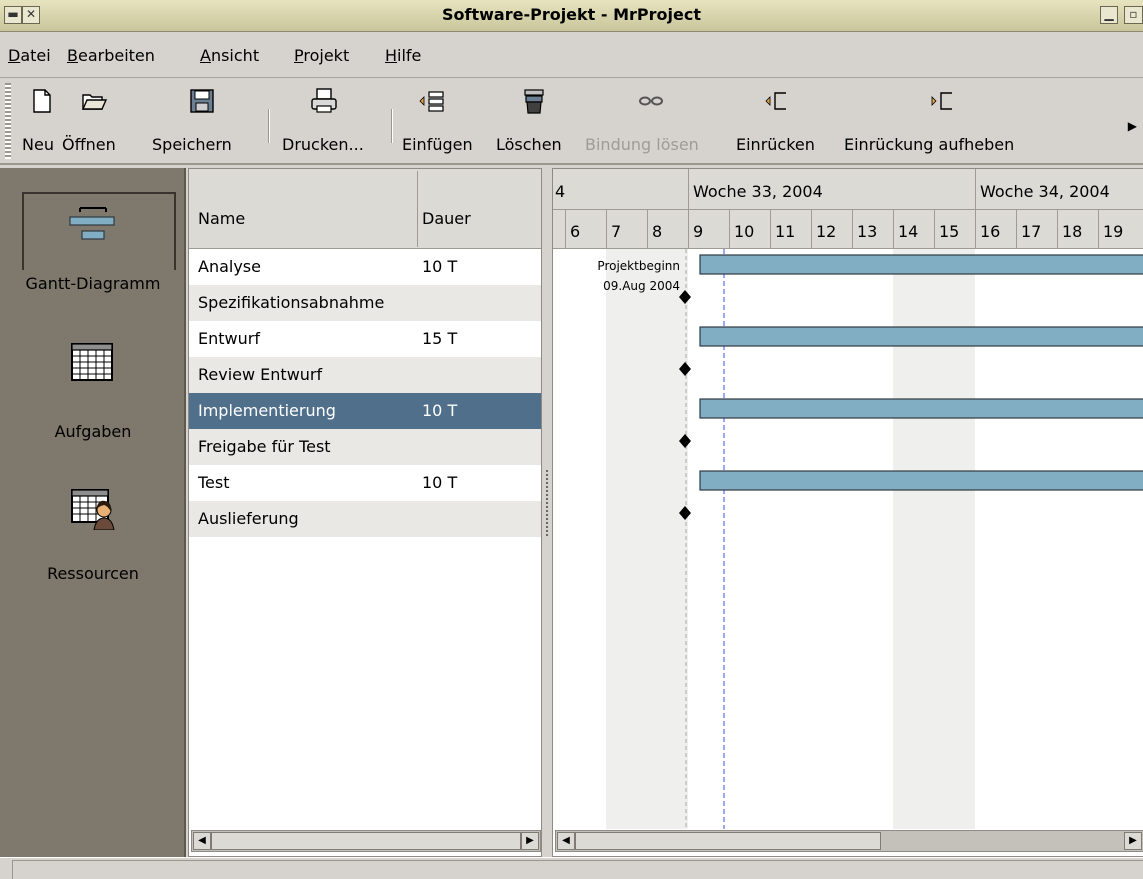  Describe the element at coordinates (111, 55) in the screenshot. I see `menu-bearbeiten: Bearbeiten` at that location.